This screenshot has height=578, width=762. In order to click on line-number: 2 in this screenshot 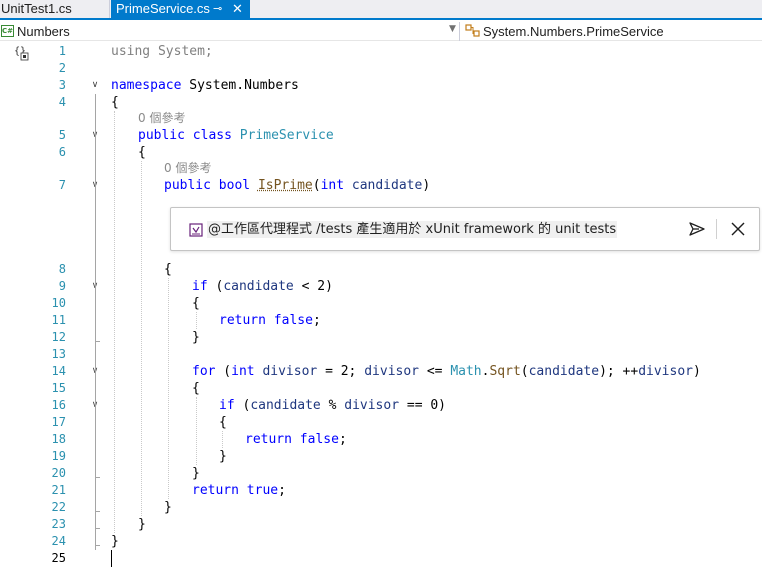, I will do `click(62, 68)`.